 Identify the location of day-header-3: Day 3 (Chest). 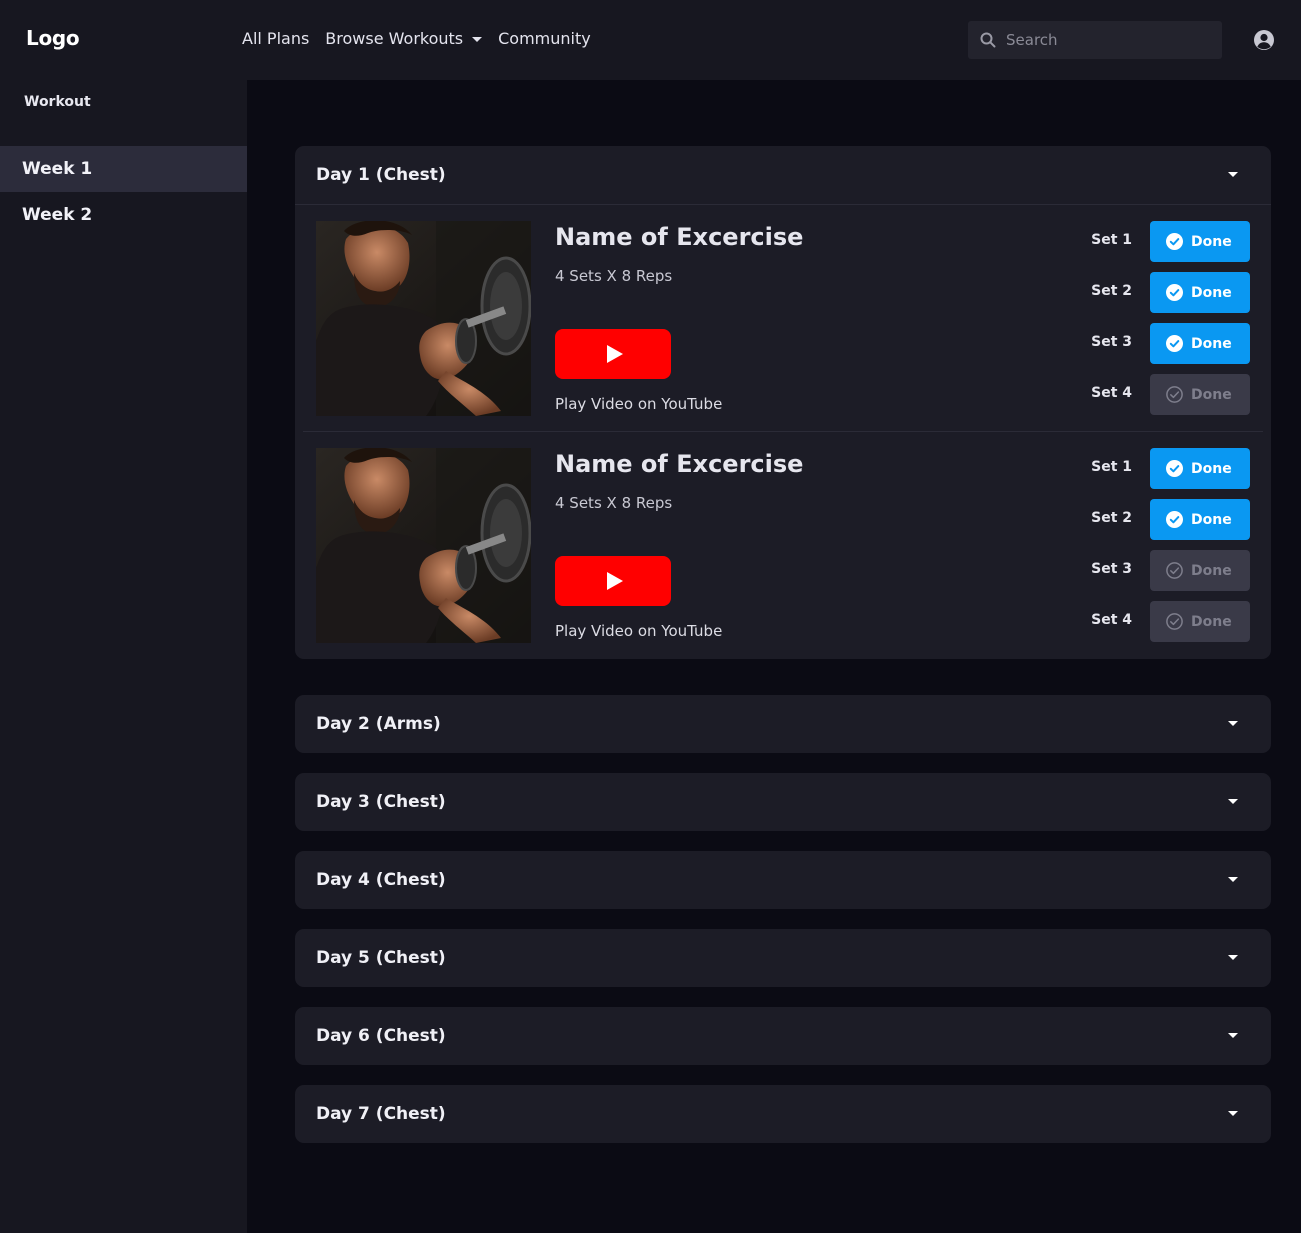
(783, 802).